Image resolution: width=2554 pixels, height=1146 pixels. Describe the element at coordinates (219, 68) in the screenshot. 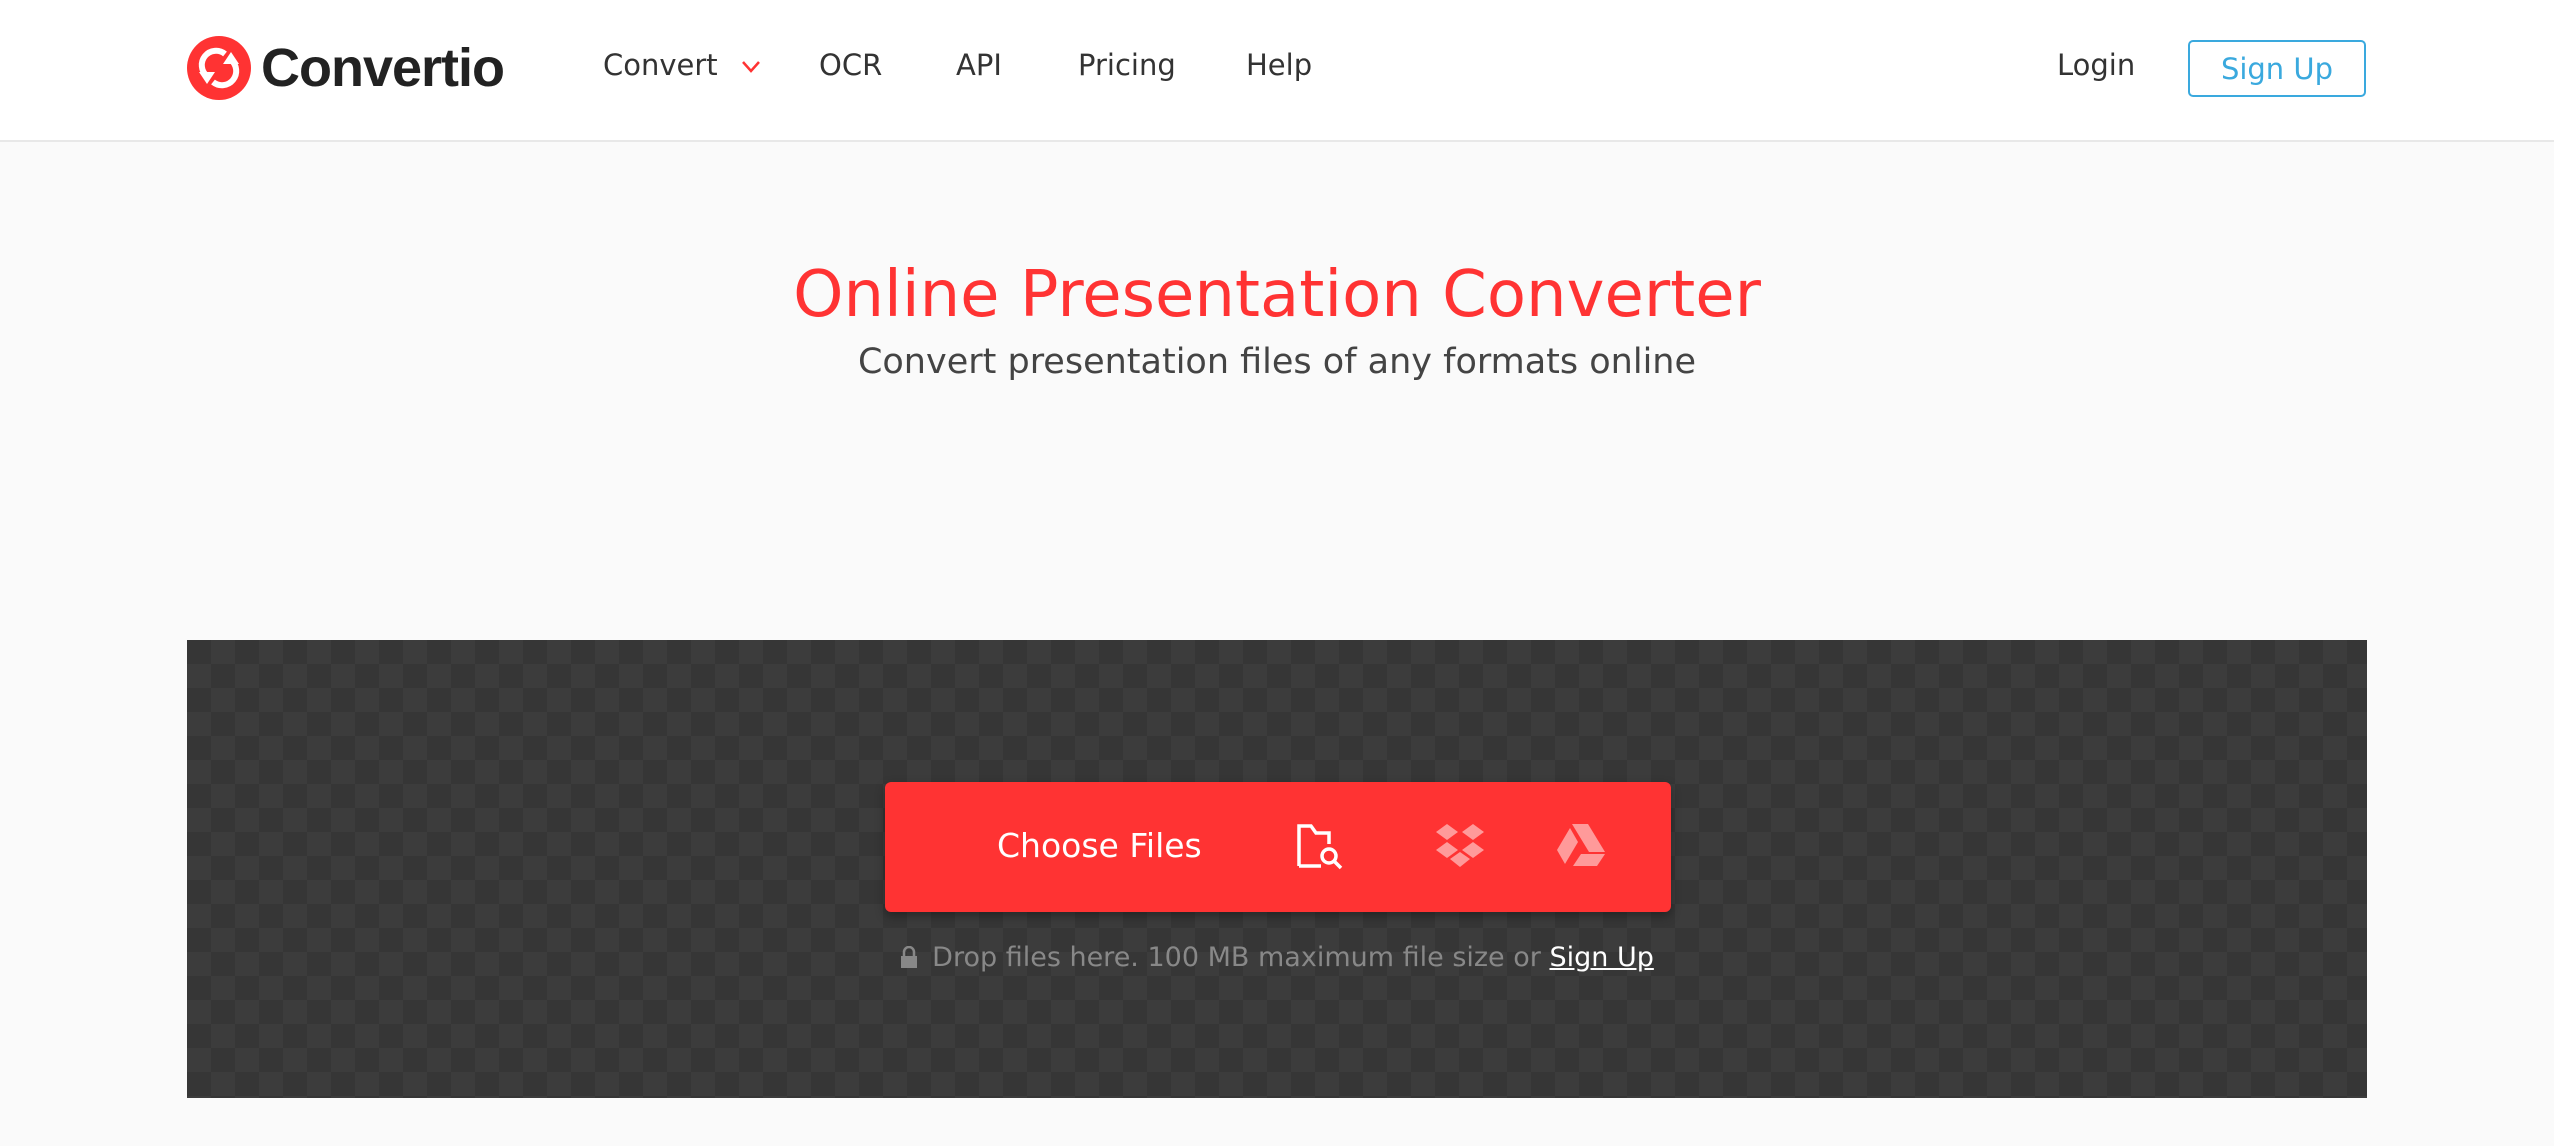

I see `convertio-logo-icon` at that location.